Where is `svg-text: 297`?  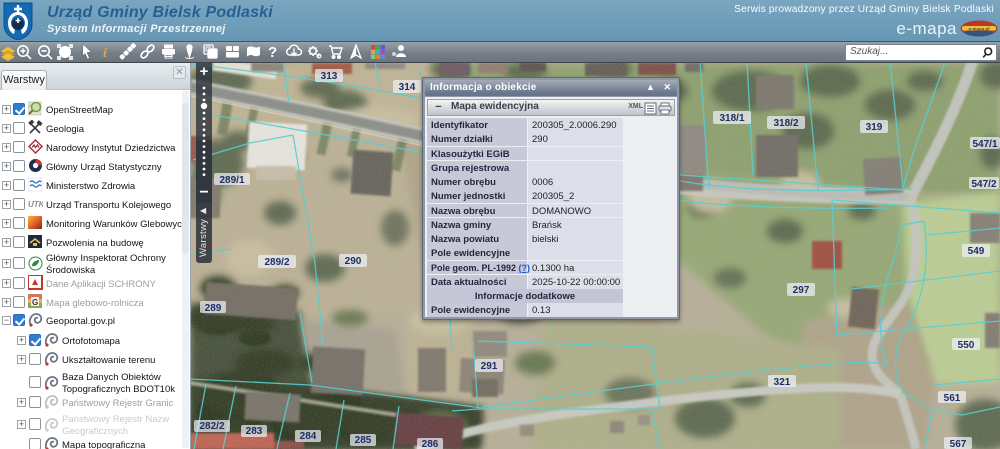
svg-text: 297 is located at coordinates (801, 290).